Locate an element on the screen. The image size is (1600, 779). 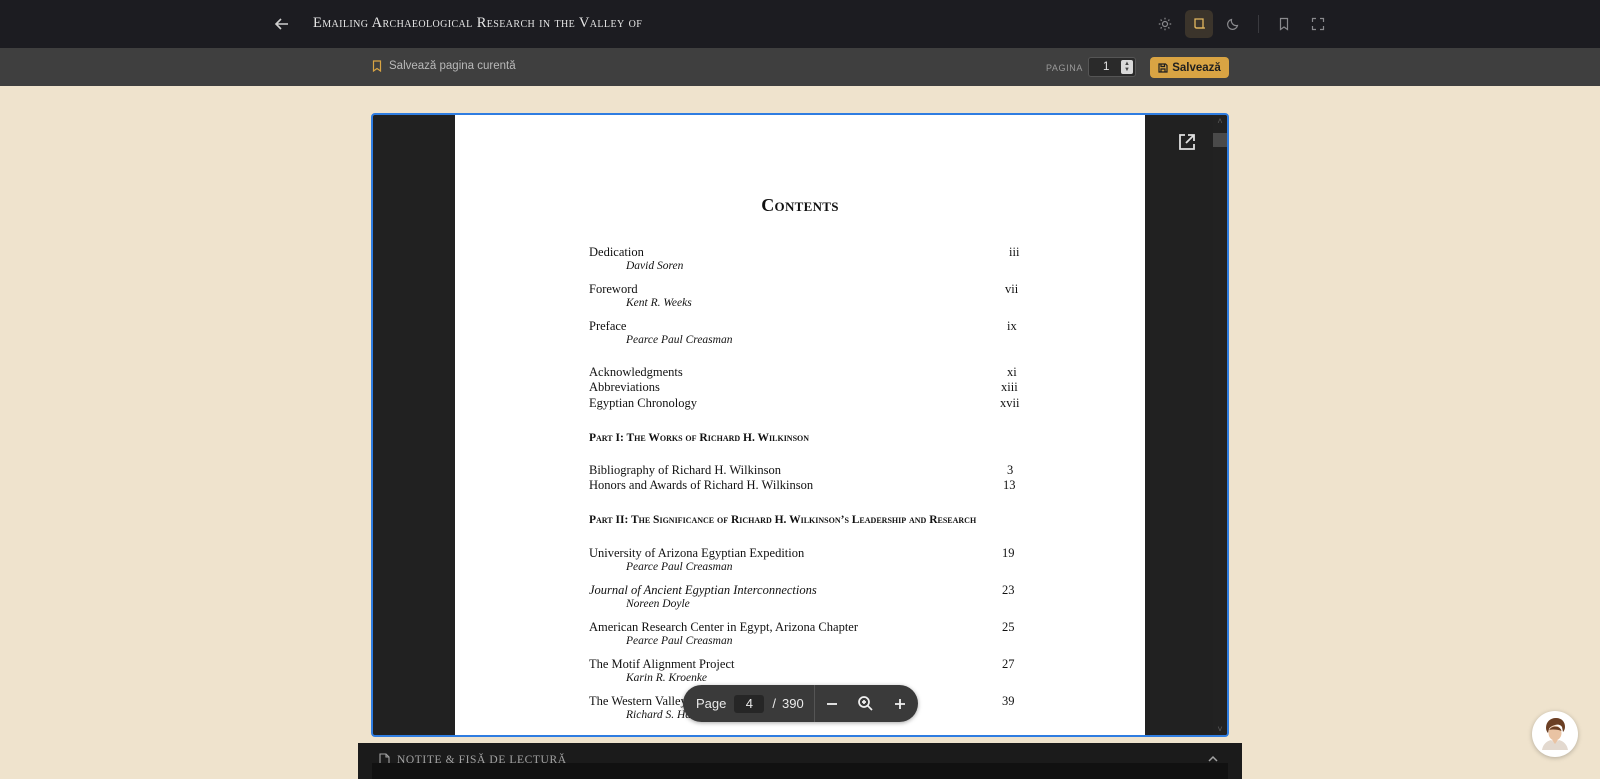
scroll-up-icon: ˄ is located at coordinates (1220, 121).